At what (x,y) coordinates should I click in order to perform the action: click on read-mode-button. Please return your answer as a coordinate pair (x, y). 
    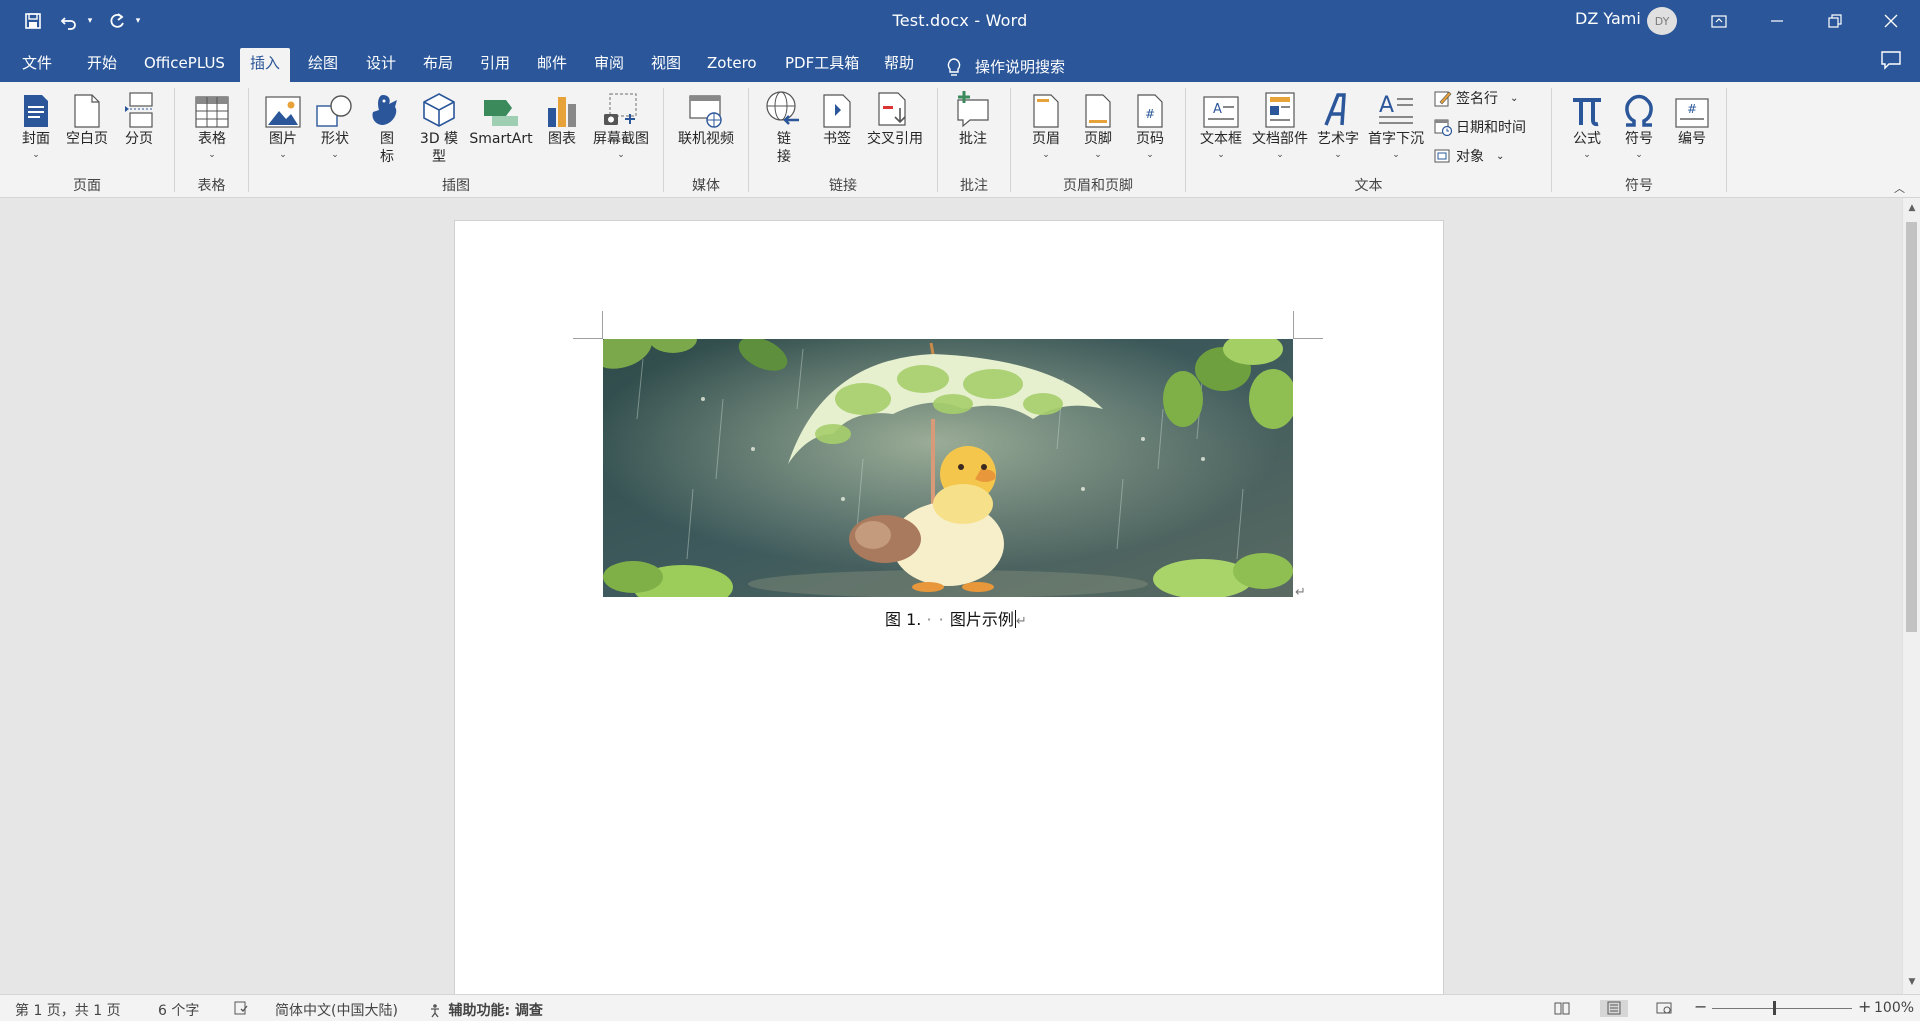
    Looking at the image, I should click on (1562, 1008).